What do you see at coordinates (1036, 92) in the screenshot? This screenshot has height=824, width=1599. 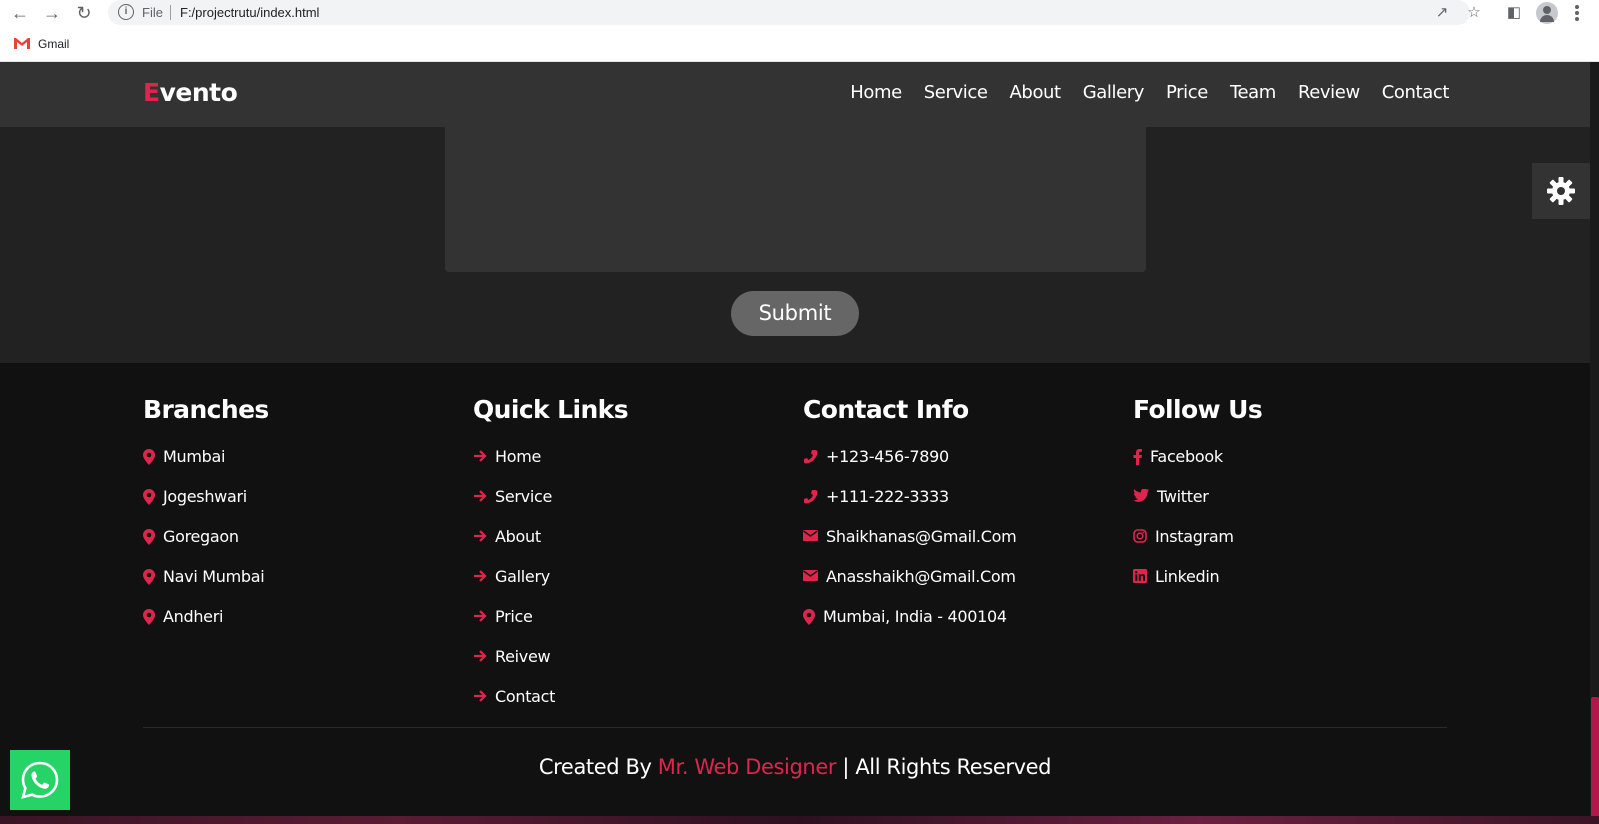 I see `nav-about: About` at bounding box center [1036, 92].